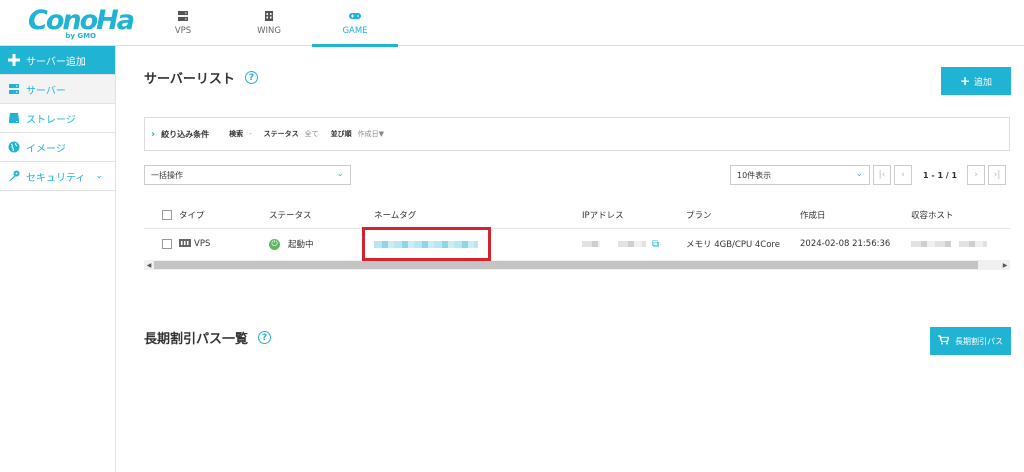 The width and height of the screenshot is (1024, 472). What do you see at coordinates (754, 175) in the screenshot?
I see `per-page-value: 10件表示` at bounding box center [754, 175].